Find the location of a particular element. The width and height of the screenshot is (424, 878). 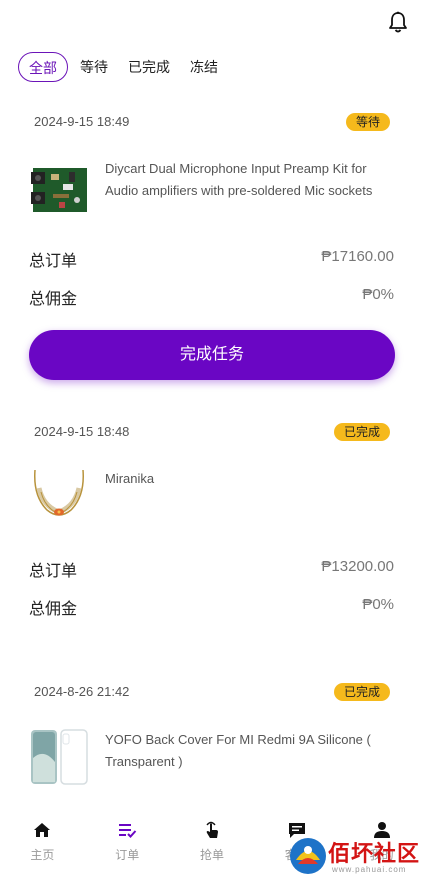

tab-completed: 已完成 is located at coordinates (149, 67).